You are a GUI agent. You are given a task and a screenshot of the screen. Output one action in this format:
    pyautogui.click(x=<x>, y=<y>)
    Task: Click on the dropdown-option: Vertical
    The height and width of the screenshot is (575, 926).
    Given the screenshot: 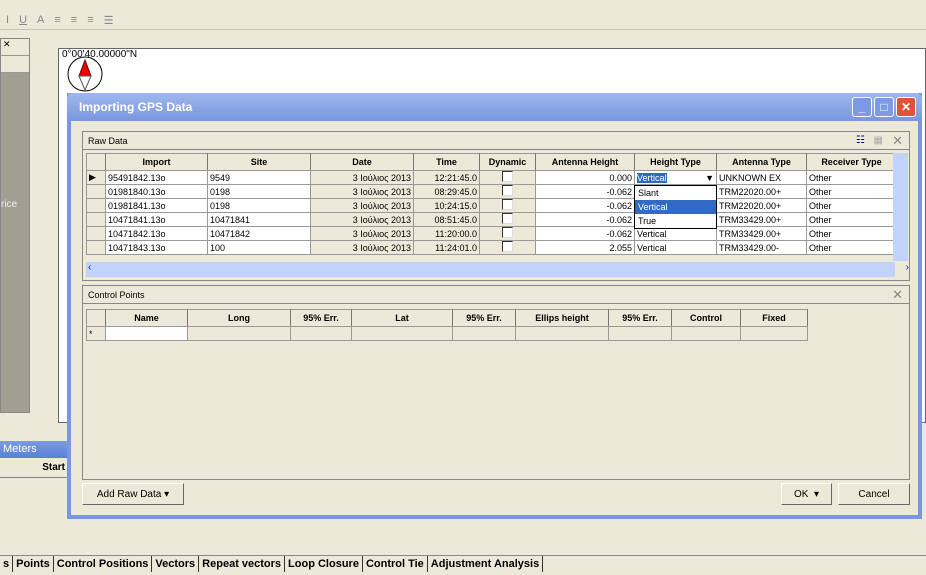 What is the action you would take?
    pyautogui.click(x=675, y=207)
    